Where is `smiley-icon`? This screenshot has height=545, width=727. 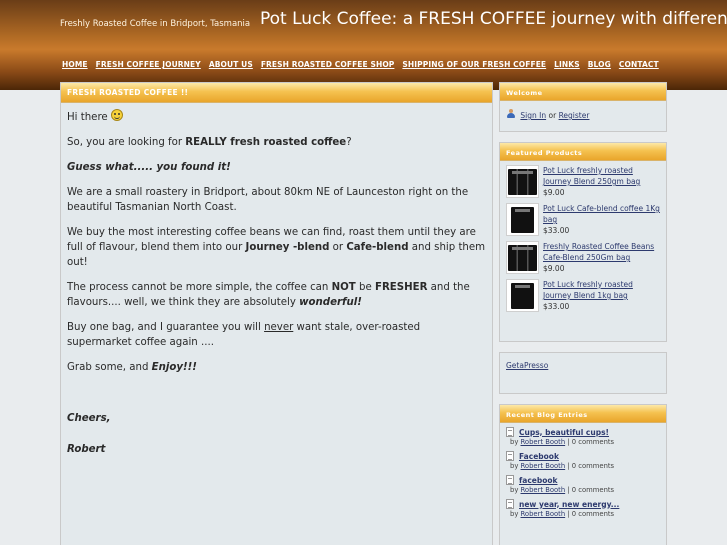 smiley-icon is located at coordinates (116, 115).